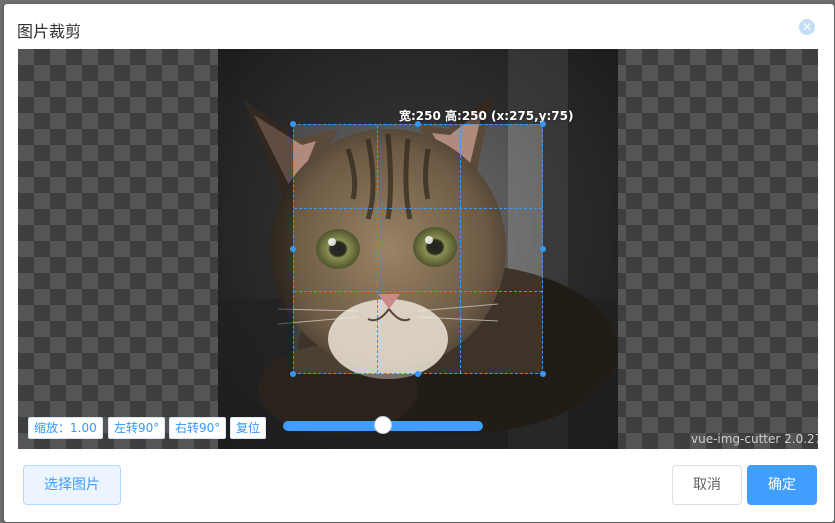  What do you see at coordinates (383, 425) in the screenshot?
I see `zoom-slider-thumb` at bounding box center [383, 425].